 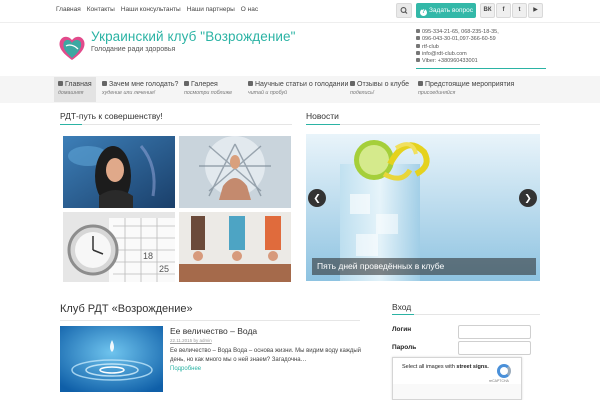 I want to click on portrait-image, so click(x=119, y=172).